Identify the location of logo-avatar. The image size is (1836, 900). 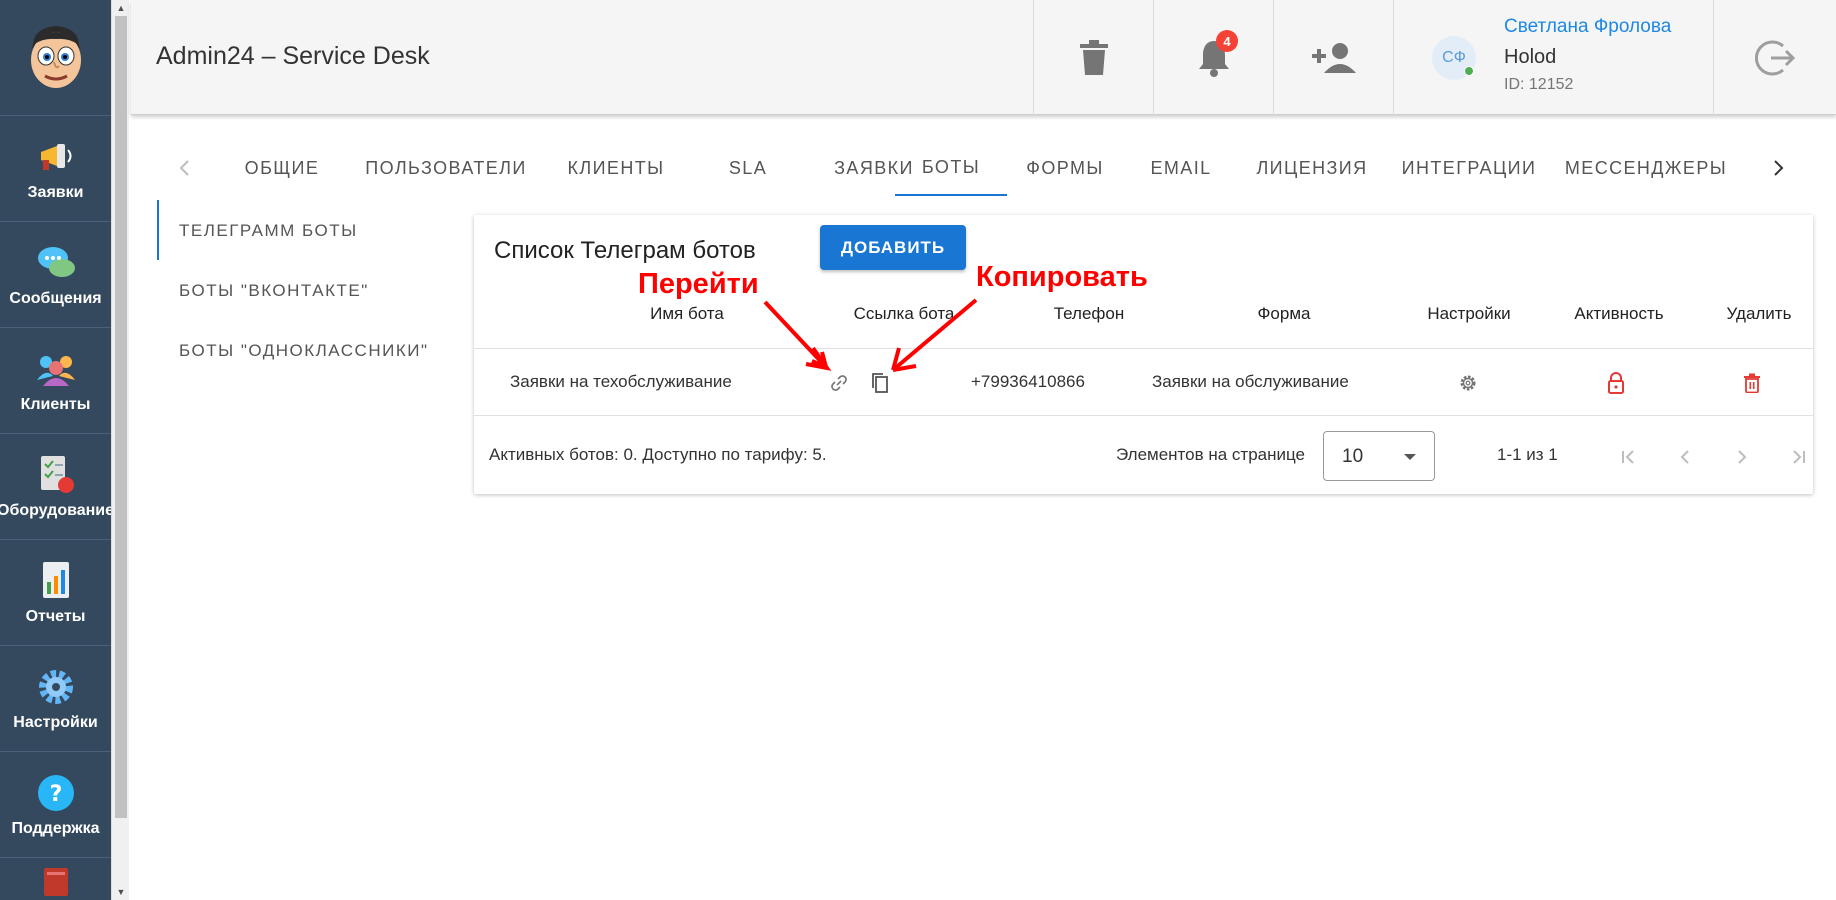
(55, 57).